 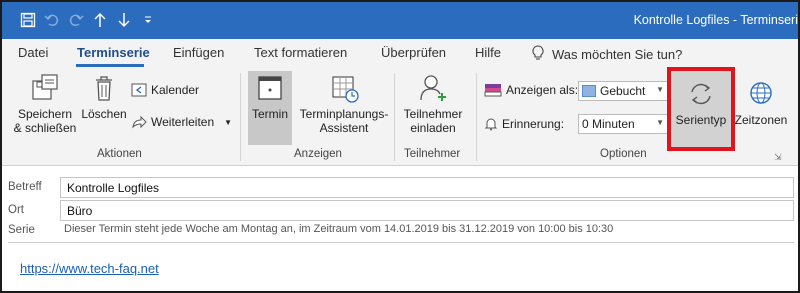 I want to click on reminder-label-group: Erinnerung:, so click(x=524, y=124).